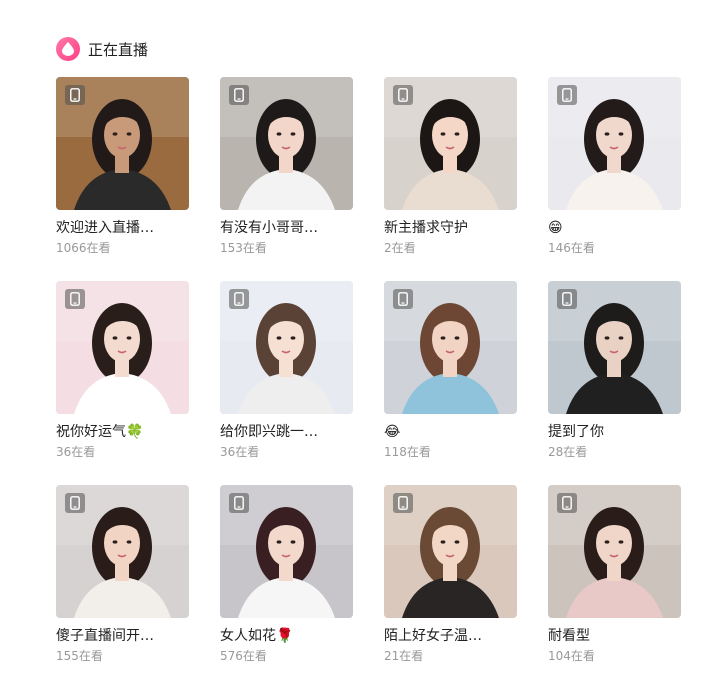  Describe the element at coordinates (392, 656) in the screenshot. I see `viewer-count-number: 21` at that location.